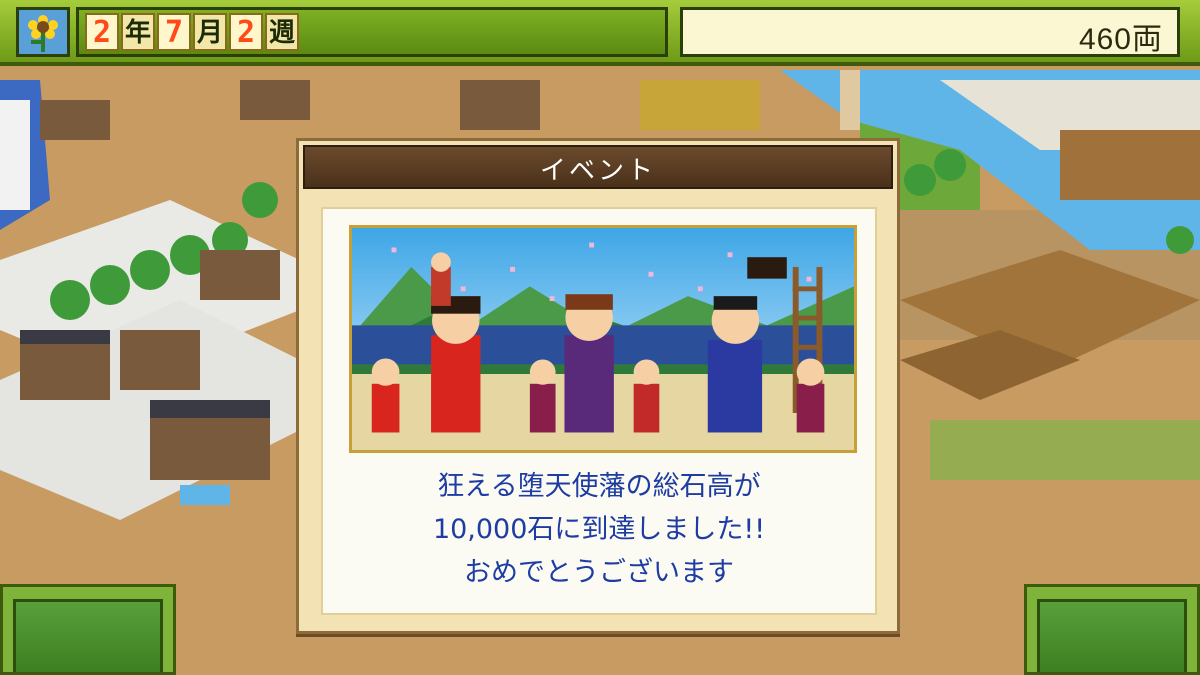 Image resolution: width=1200 pixels, height=675 pixels. Describe the element at coordinates (174, 32) in the screenshot. I see `month-value: 7` at that location.